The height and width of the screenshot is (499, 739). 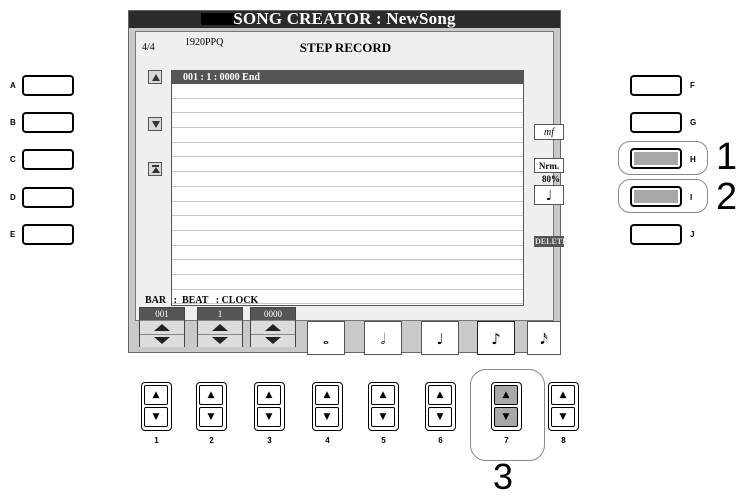 What do you see at coordinates (656, 196) in the screenshot?
I see `i-button` at bounding box center [656, 196].